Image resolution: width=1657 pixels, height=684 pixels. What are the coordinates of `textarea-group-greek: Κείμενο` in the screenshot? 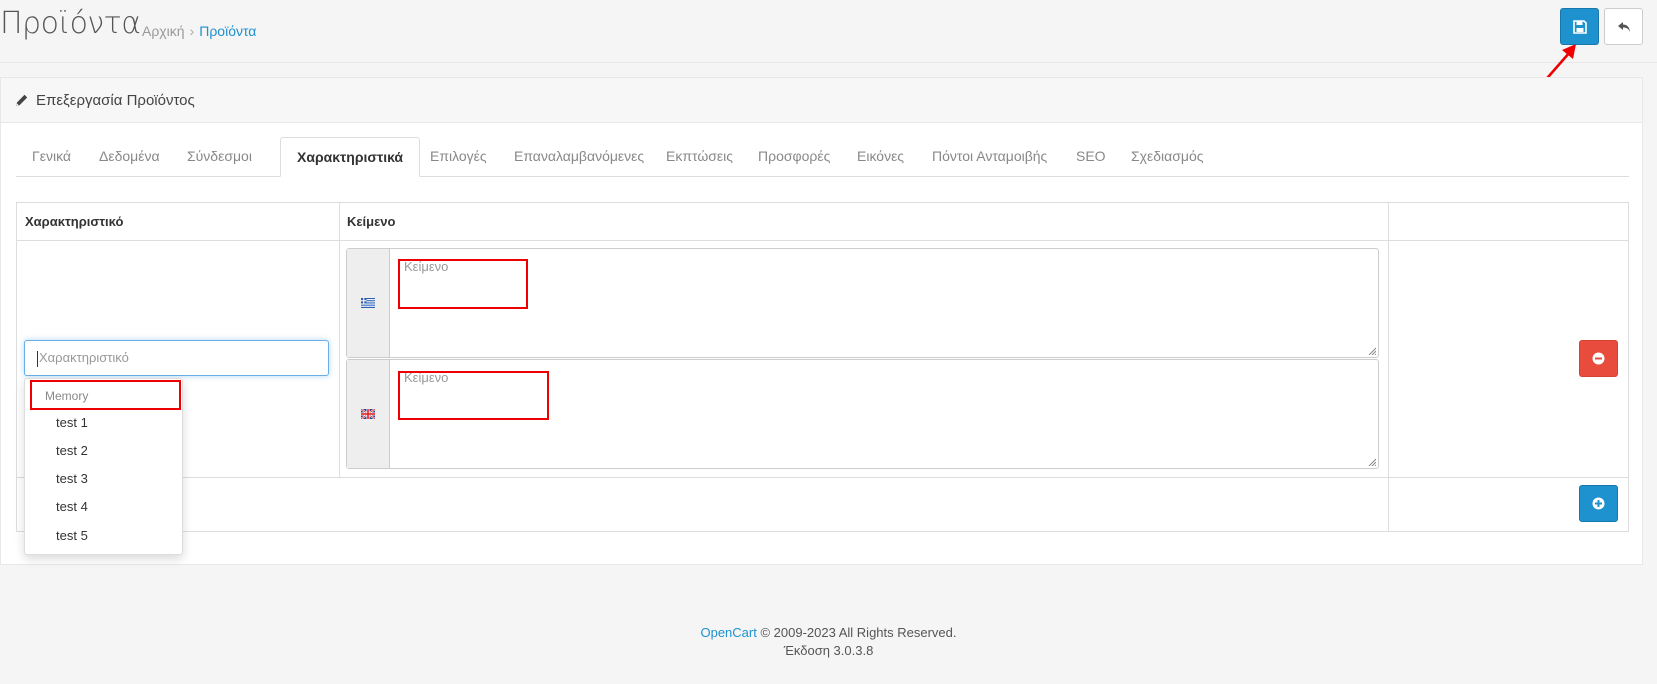 It's located at (862, 303).